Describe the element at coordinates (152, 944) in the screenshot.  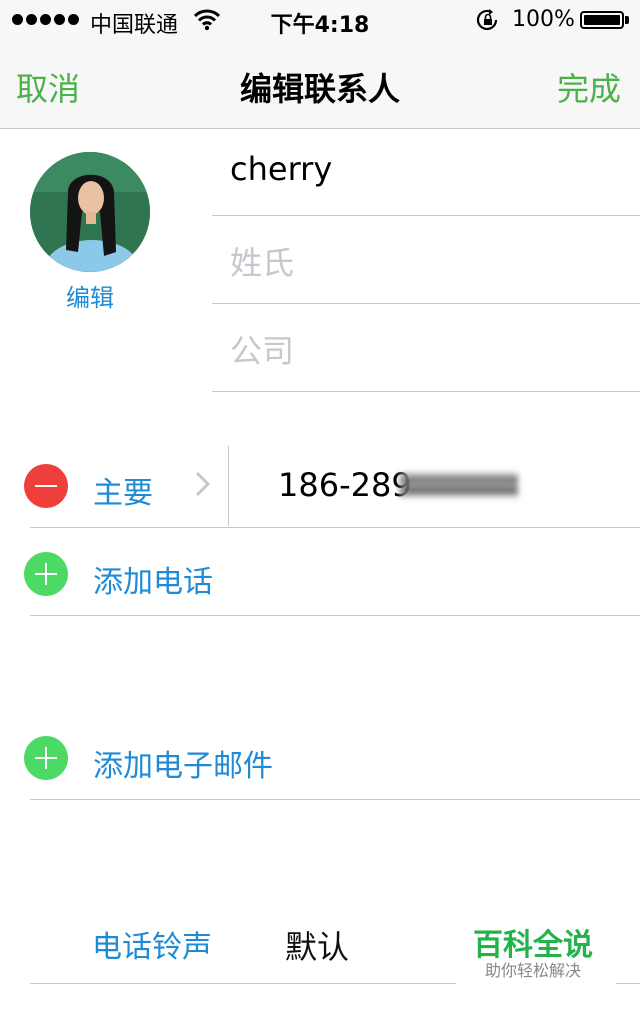
I see `ringtone-label: 电话铃声` at that location.